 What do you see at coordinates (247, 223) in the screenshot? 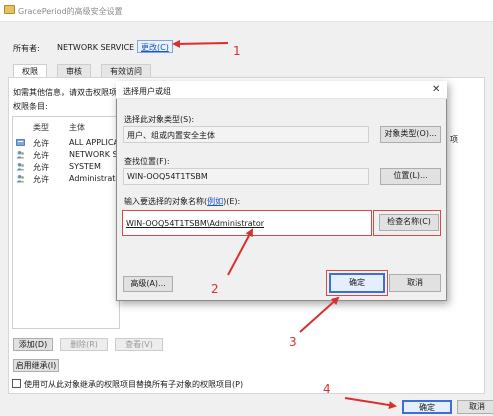
I see `object-names-input: WIN-OOQ54T1TSBM\Administrator` at bounding box center [247, 223].